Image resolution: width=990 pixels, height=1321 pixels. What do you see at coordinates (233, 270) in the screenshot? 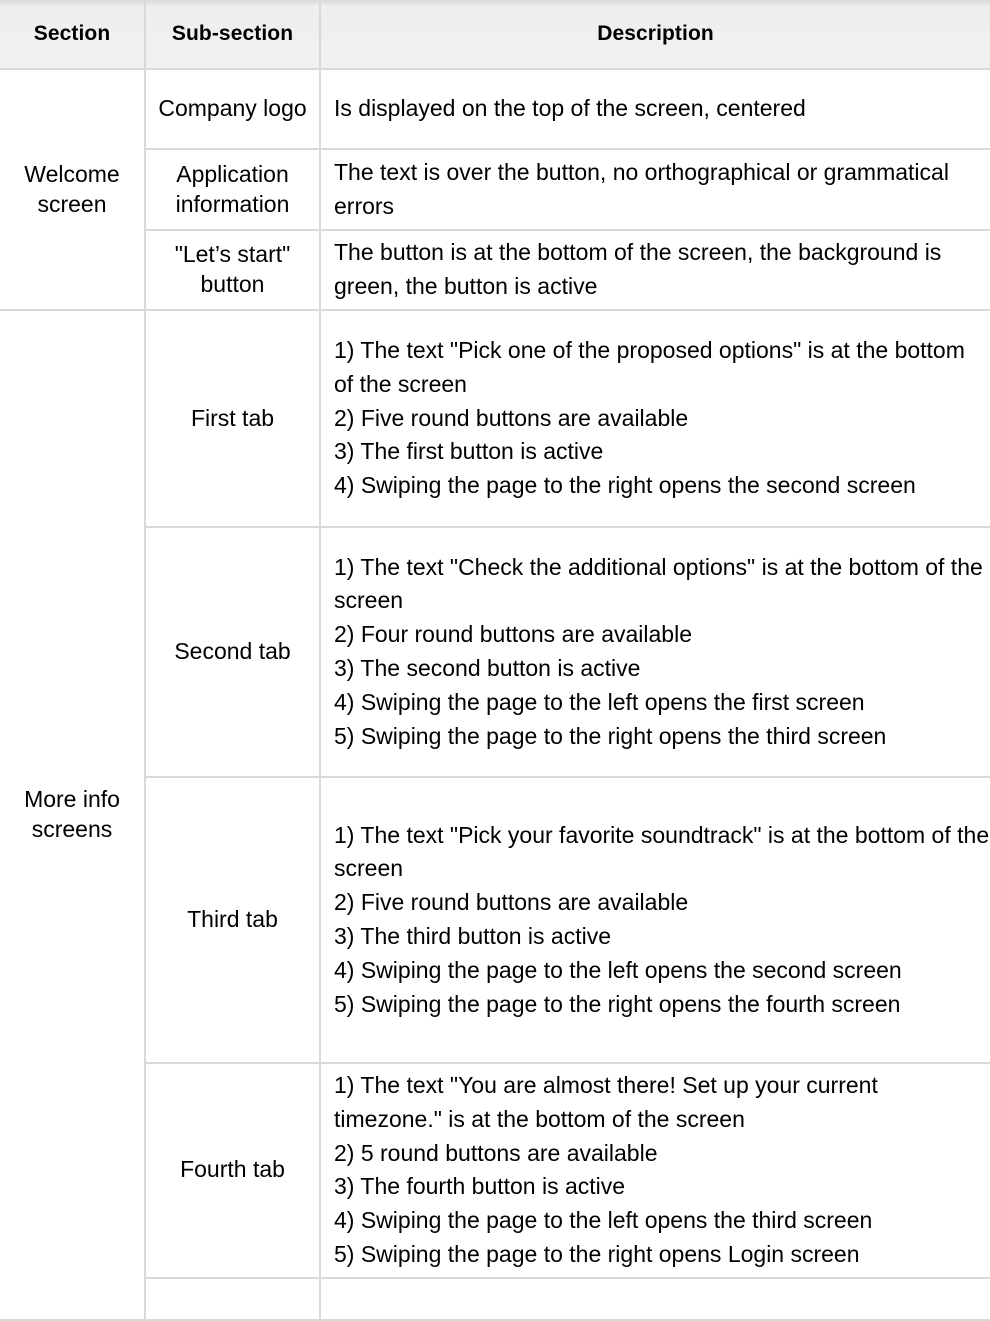
I see `subsection-cell-lets-start-button: "Let’s start" button` at bounding box center [233, 270].